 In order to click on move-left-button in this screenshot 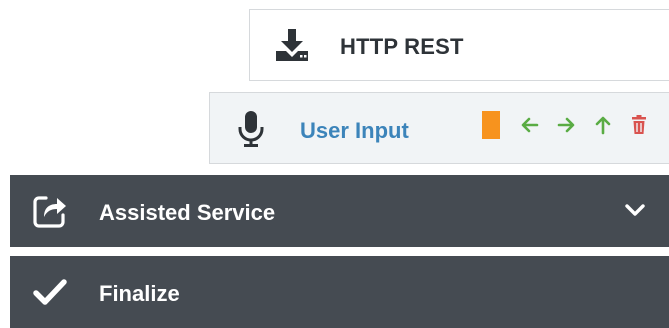, I will do `click(530, 125)`.